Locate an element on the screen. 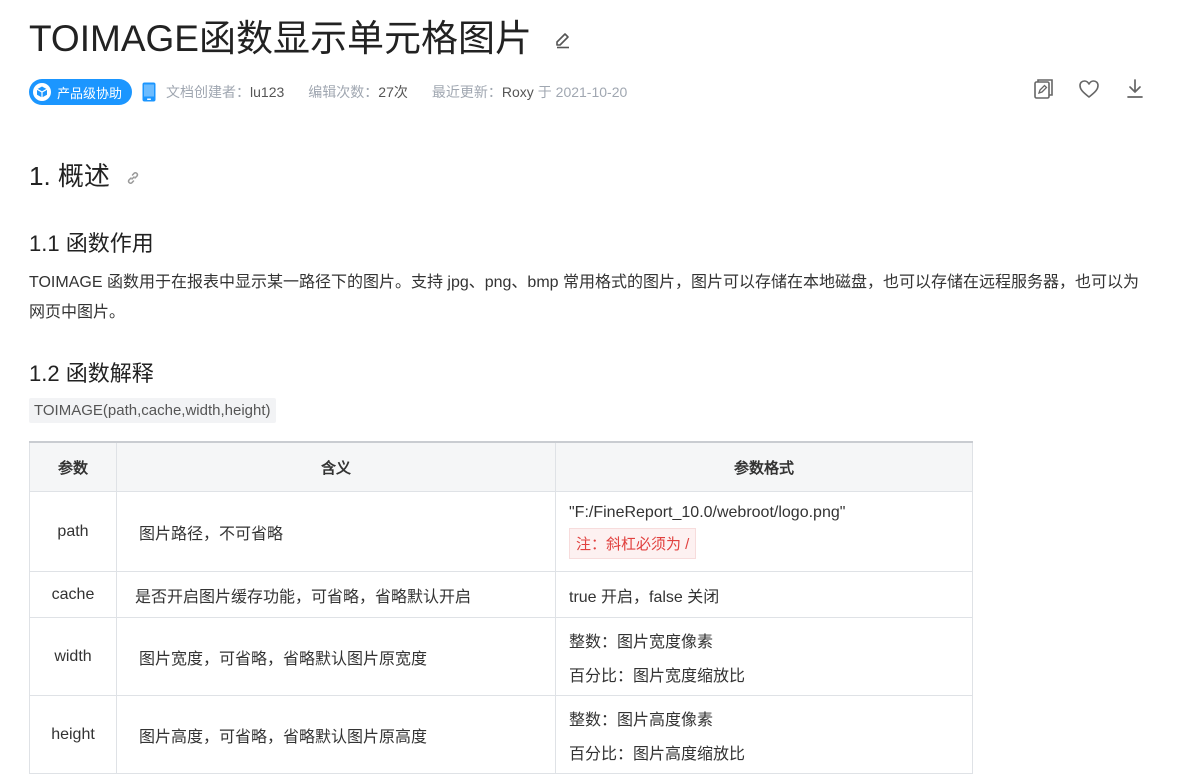 The width and height of the screenshot is (1188, 782). updated-date: 于 2021-10-20 is located at coordinates (582, 92).